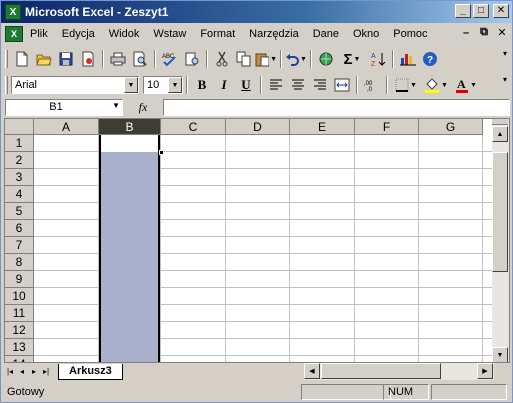 The image size is (513, 403). What do you see at coordinates (90, 371) in the screenshot?
I see `sheet-tab-arkusz3: Arkusz3` at bounding box center [90, 371].